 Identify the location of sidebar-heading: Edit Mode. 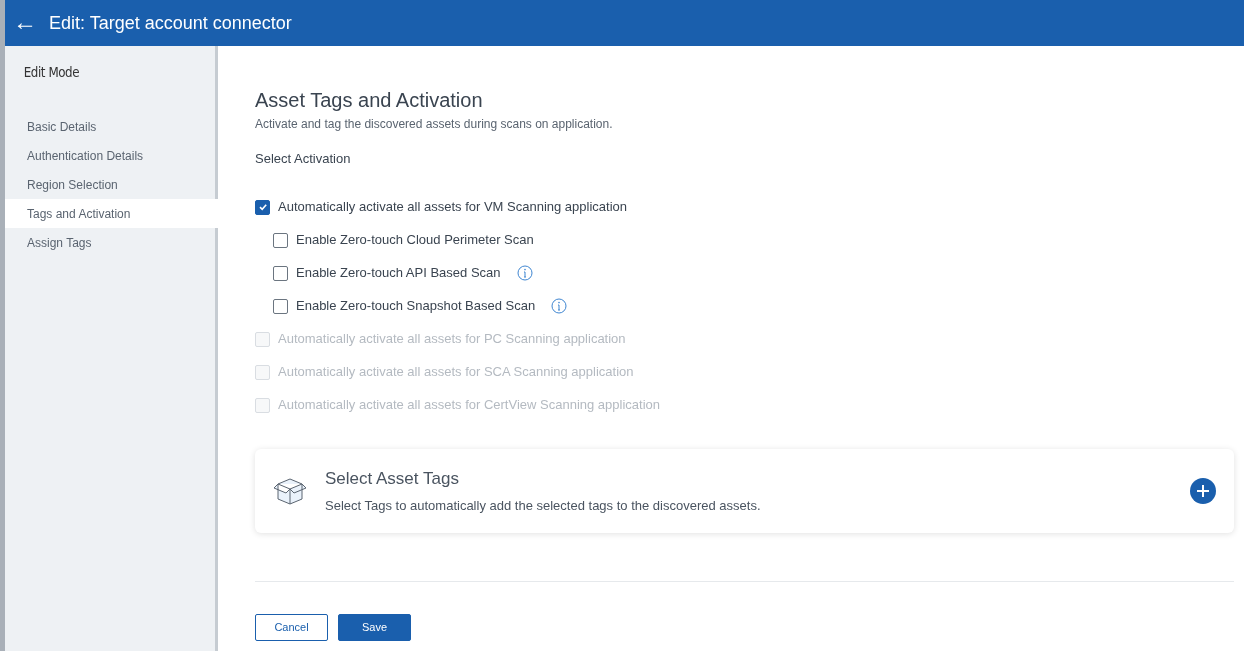
(51, 72).